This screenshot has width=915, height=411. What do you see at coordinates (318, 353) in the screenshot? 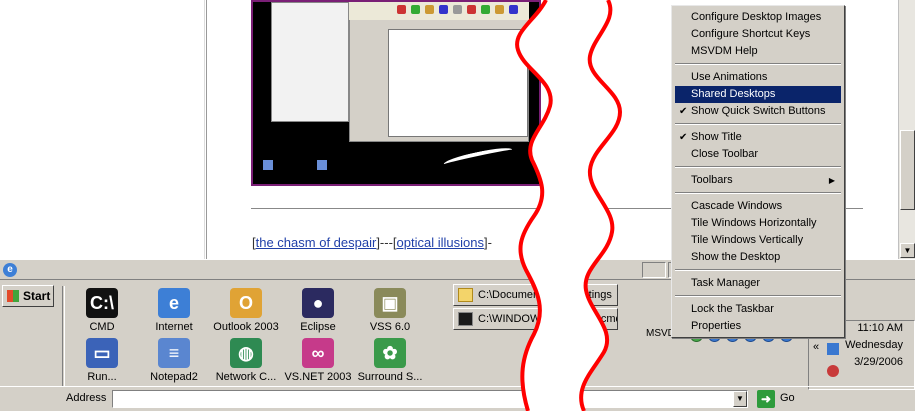
I see `visual-studio-icon: ∞` at bounding box center [318, 353].